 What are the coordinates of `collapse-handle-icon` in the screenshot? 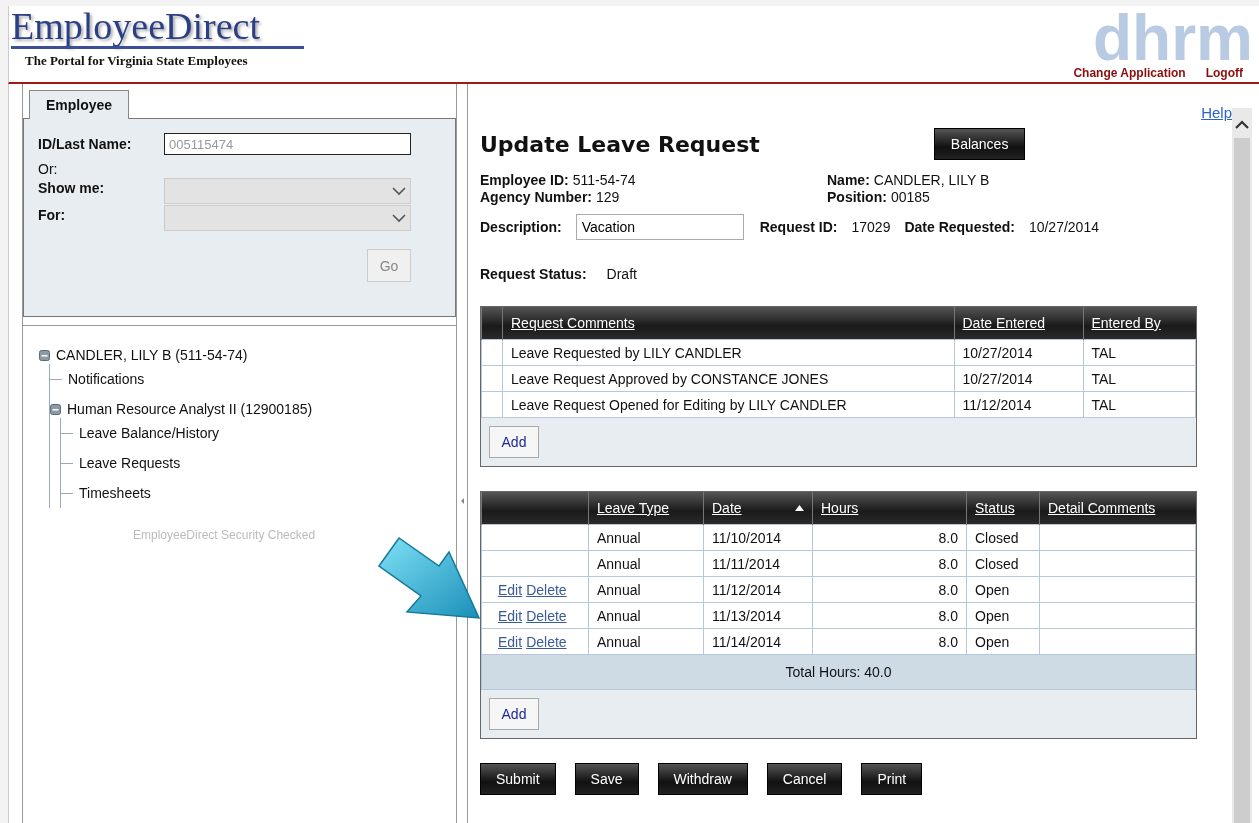 It's located at (462, 501).